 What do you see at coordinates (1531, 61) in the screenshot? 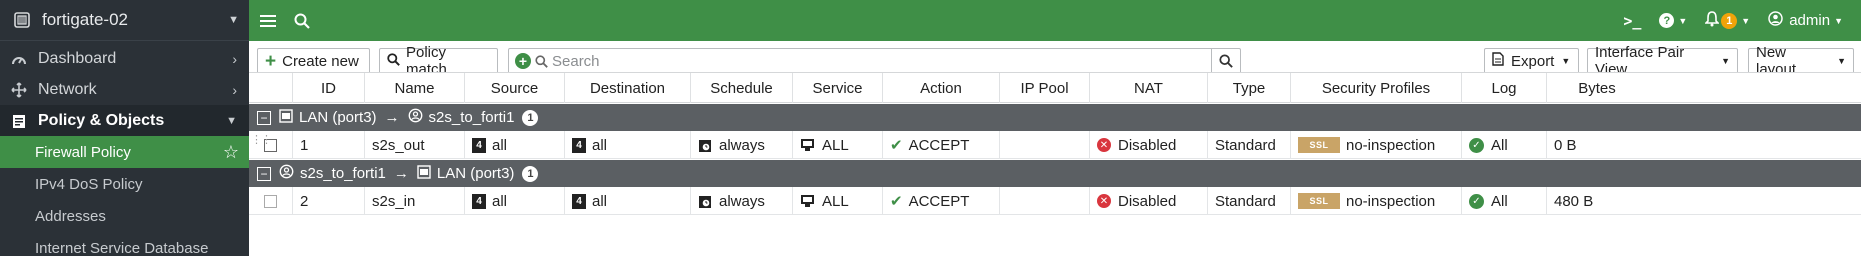
I see `export-button: Export ▼` at bounding box center [1531, 61].